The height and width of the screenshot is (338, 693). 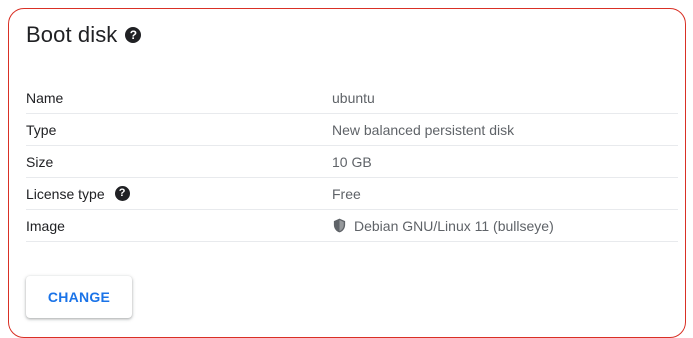 What do you see at coordinates (72, 34) in the screenshot?
I see `panel-title: Boot disk` at bounding box center [72, 34].